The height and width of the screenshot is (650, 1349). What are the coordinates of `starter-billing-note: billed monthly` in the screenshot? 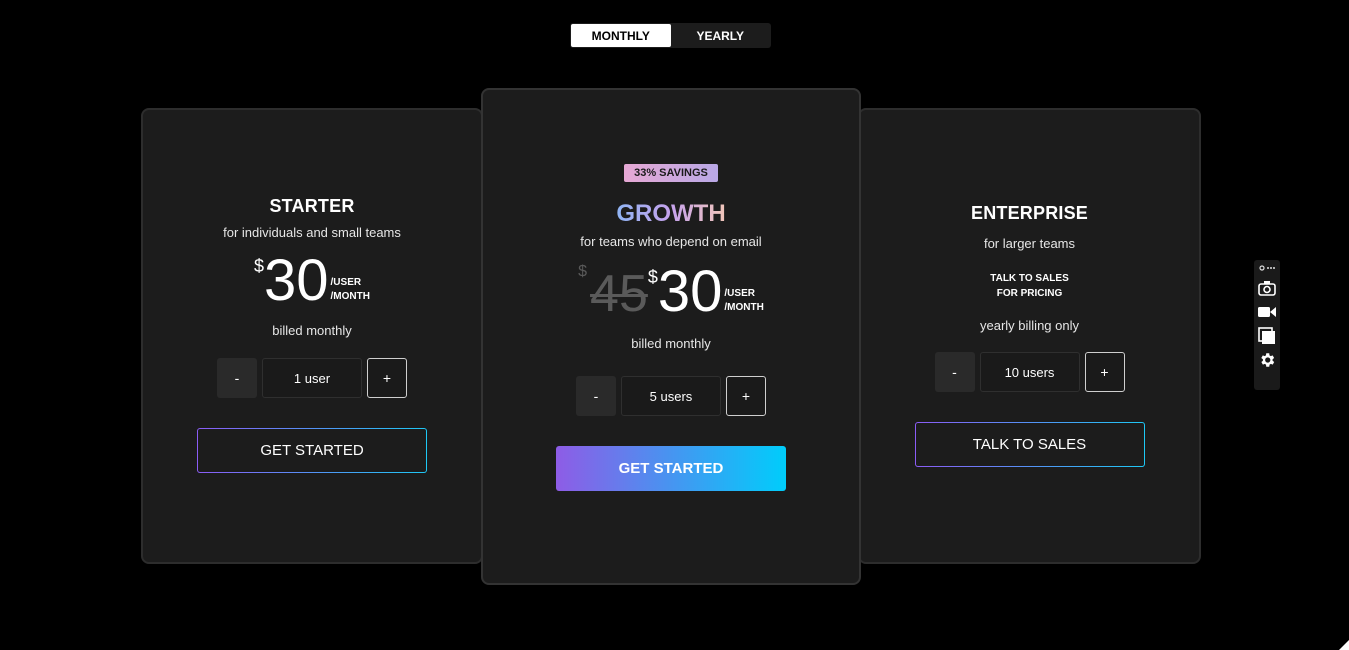 It's located at (312, 330).